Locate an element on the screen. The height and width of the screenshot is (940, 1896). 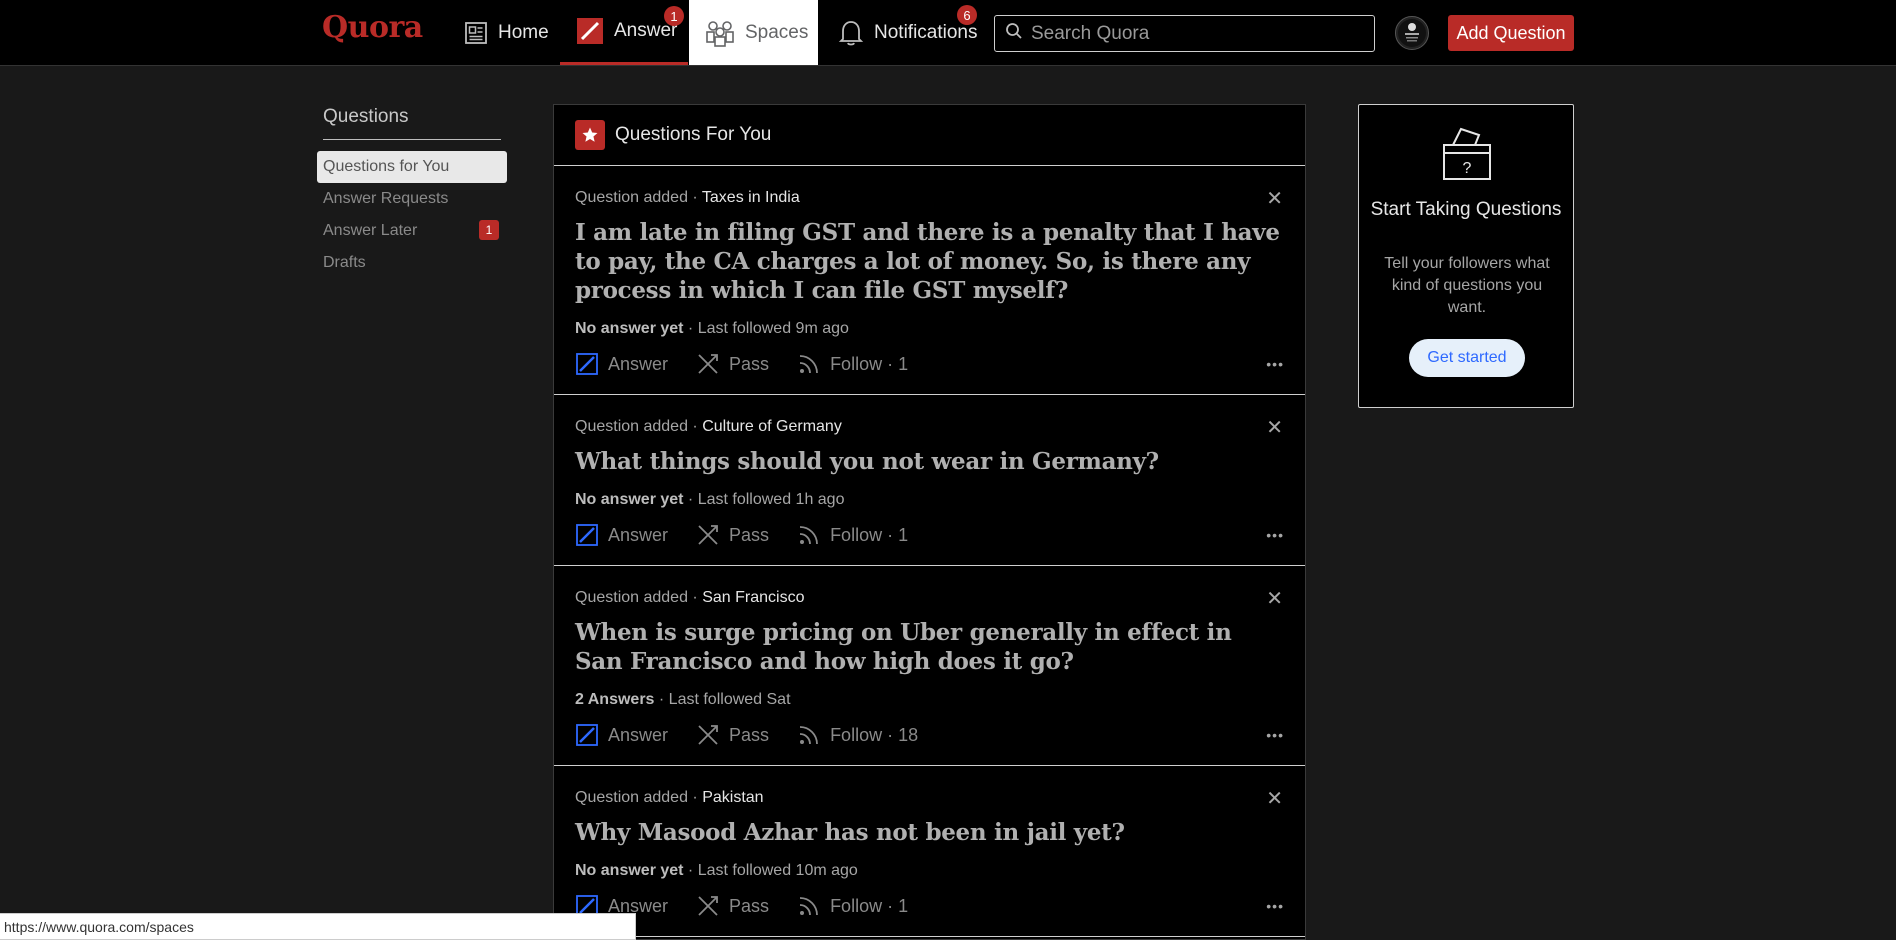
nav-home: Home is located at coordinates (506, 32).